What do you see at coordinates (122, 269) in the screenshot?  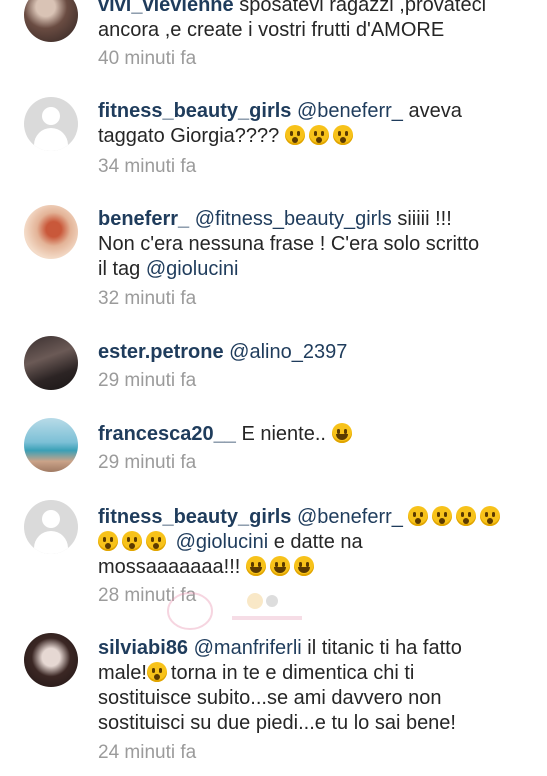 I see `comment-body: il tag` at bounding box center [122, 269].